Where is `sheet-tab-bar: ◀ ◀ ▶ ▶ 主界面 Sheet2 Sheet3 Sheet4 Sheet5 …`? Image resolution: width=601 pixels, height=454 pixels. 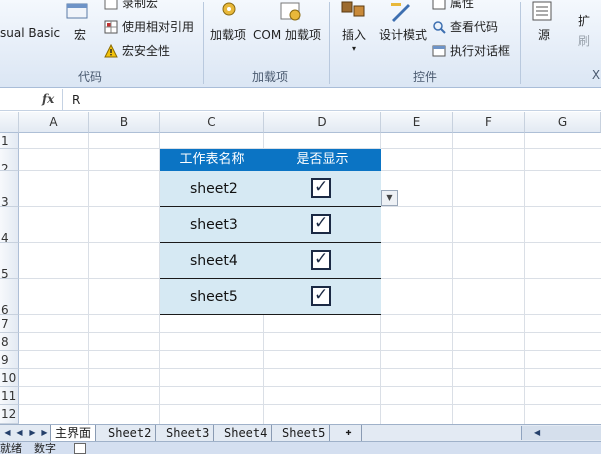 sheet-tab-bar: ◀ ◀ ▶ ▶ 主界面 Sheet2 Sheet3 Sheet4 Sheet5 … is located at coordinates (300, 432).